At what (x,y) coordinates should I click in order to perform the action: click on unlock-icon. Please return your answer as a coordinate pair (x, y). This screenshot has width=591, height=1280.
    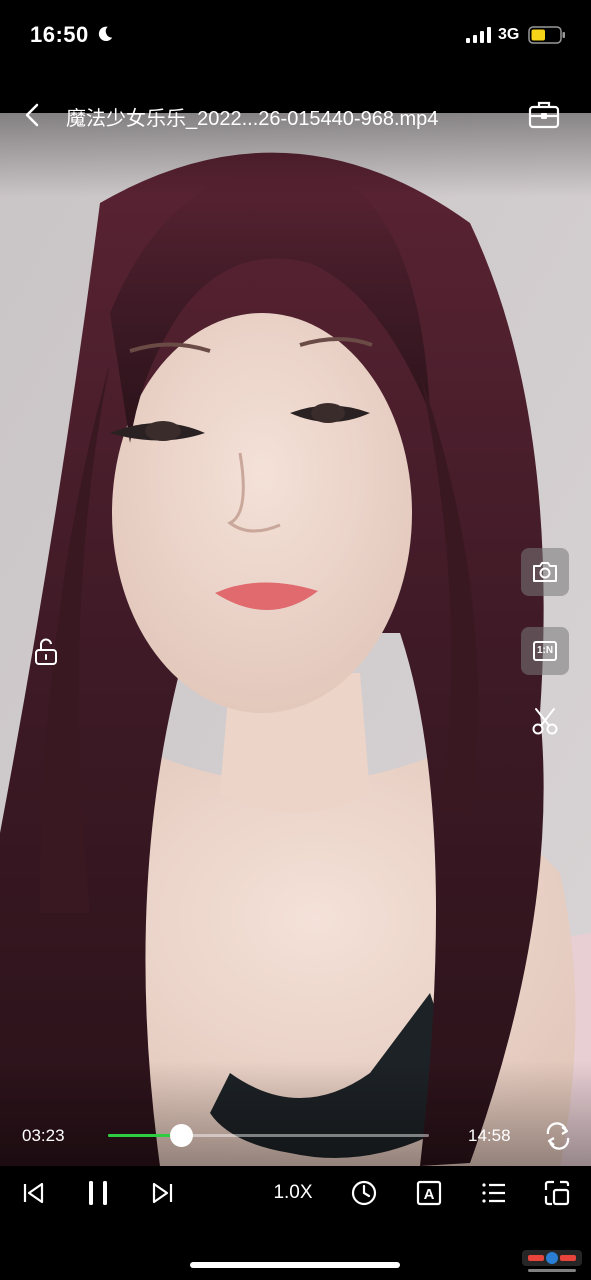
    Looking at the image, I should click on (46, 651).